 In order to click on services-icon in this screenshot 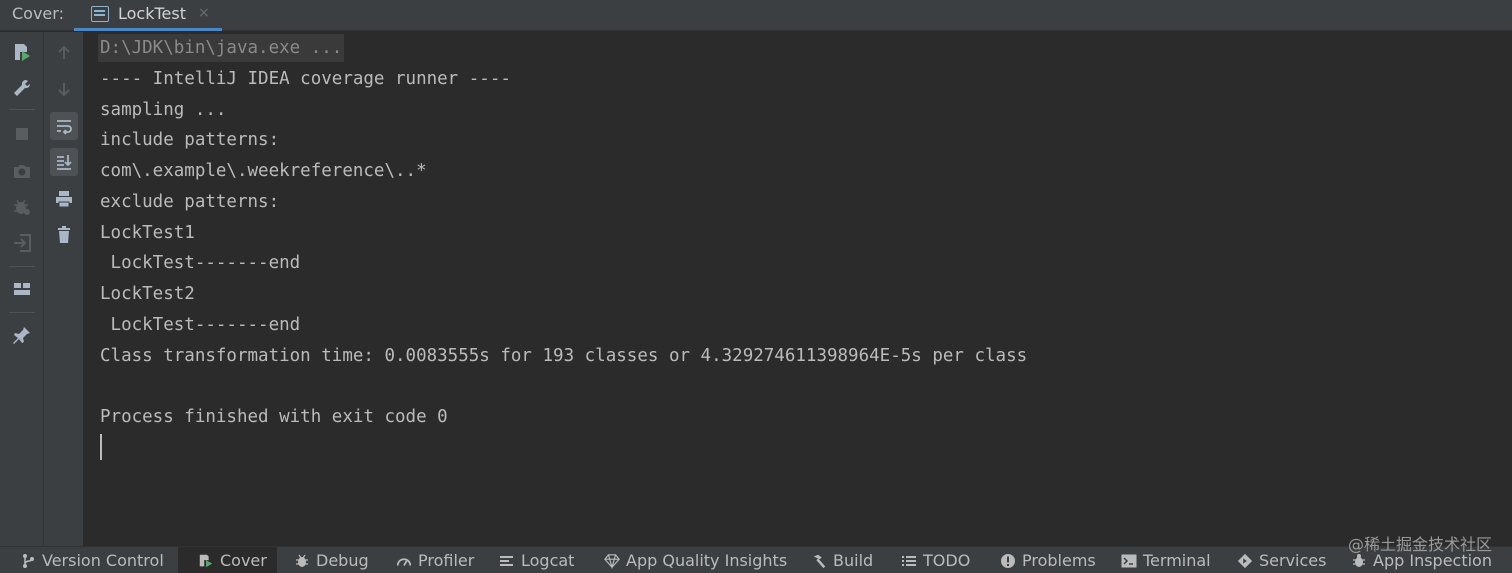, I will do `click(1245, 561)`.